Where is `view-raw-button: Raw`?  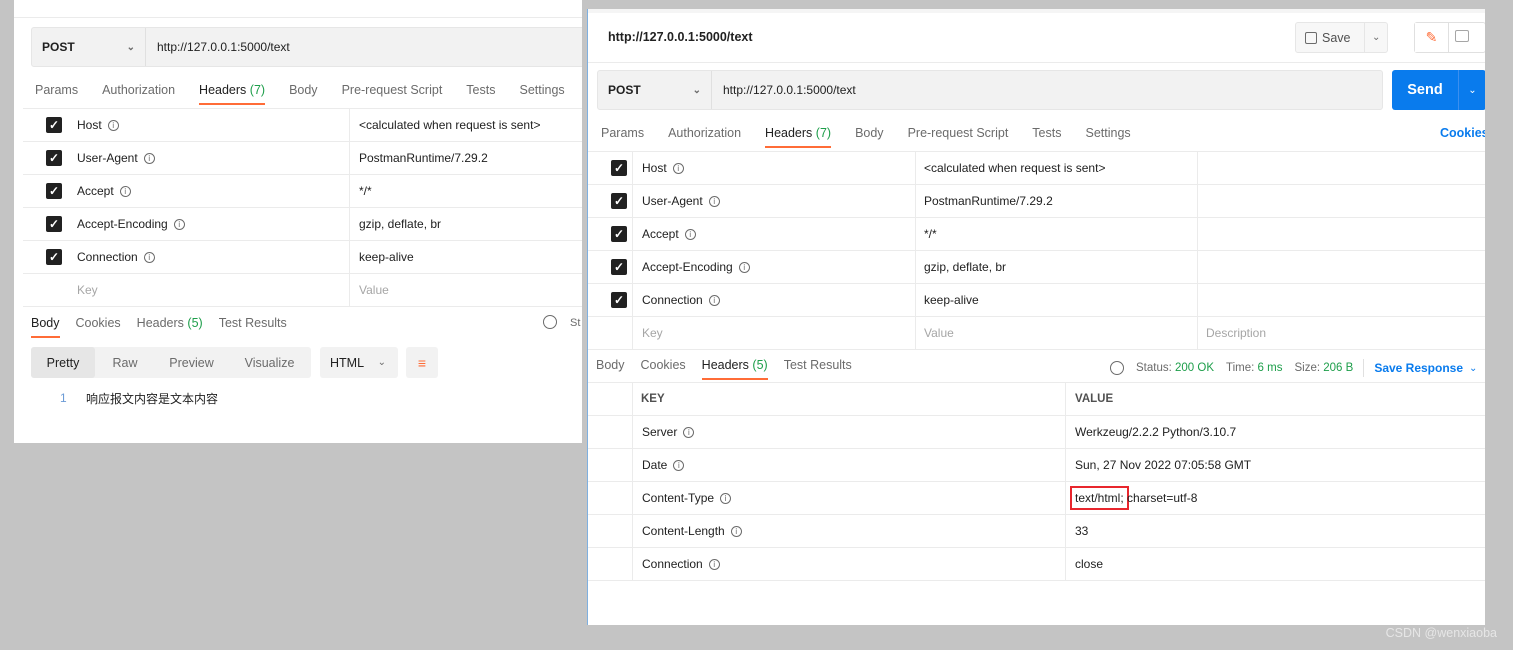
view-raw-button: Raw is located at coordinates (125, 363).